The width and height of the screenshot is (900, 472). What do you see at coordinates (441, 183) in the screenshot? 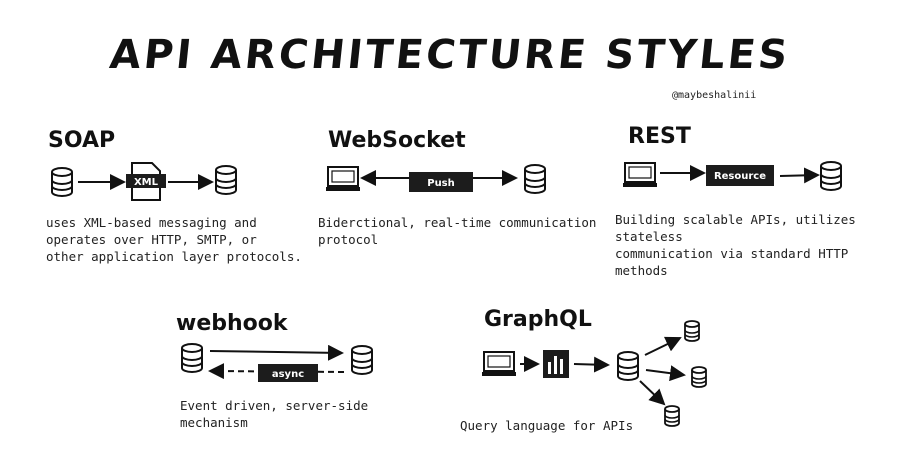
I see `websocket-label: Push` at bounding box center [441, 183].